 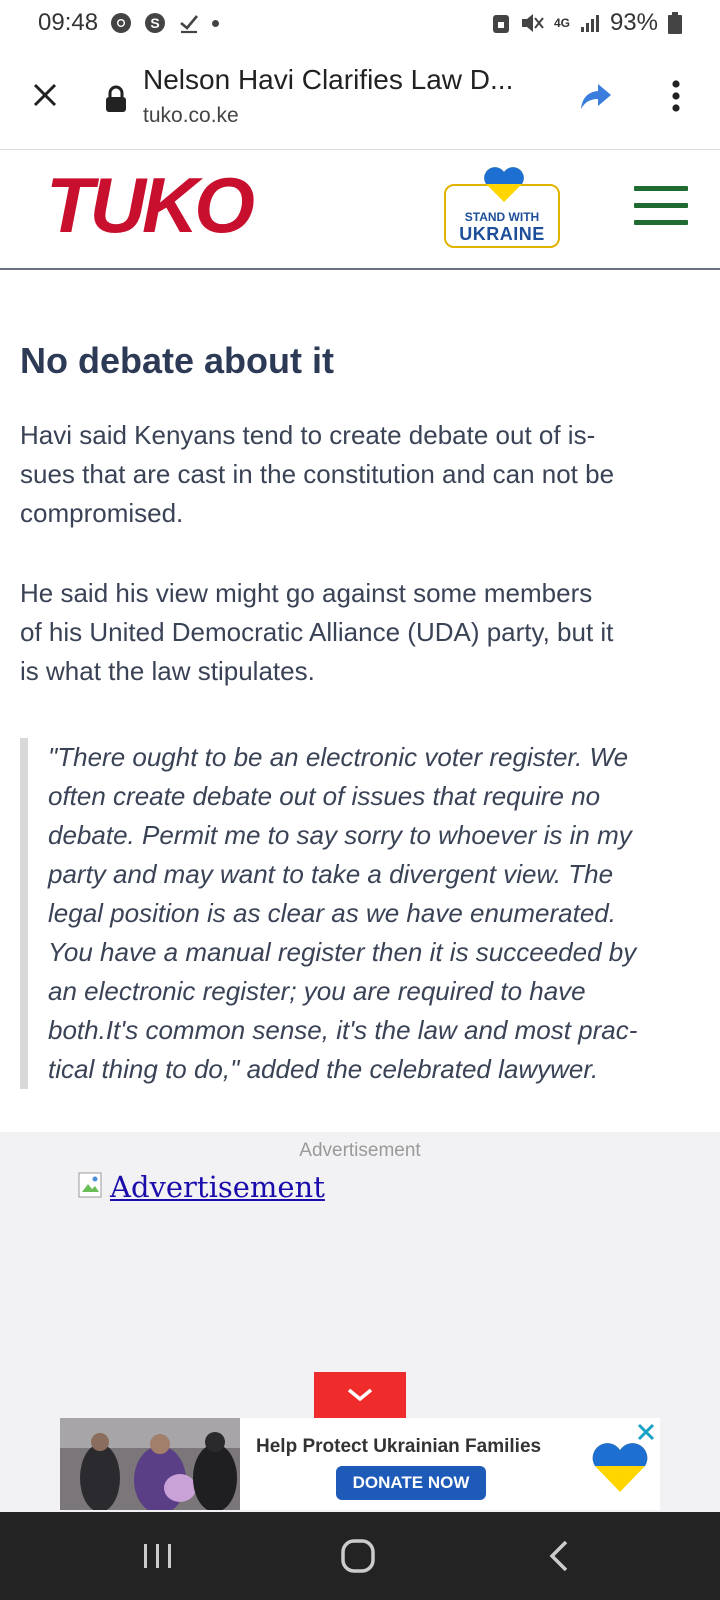 I want to click on status-time: 09:48, so click(x=68, y=22).